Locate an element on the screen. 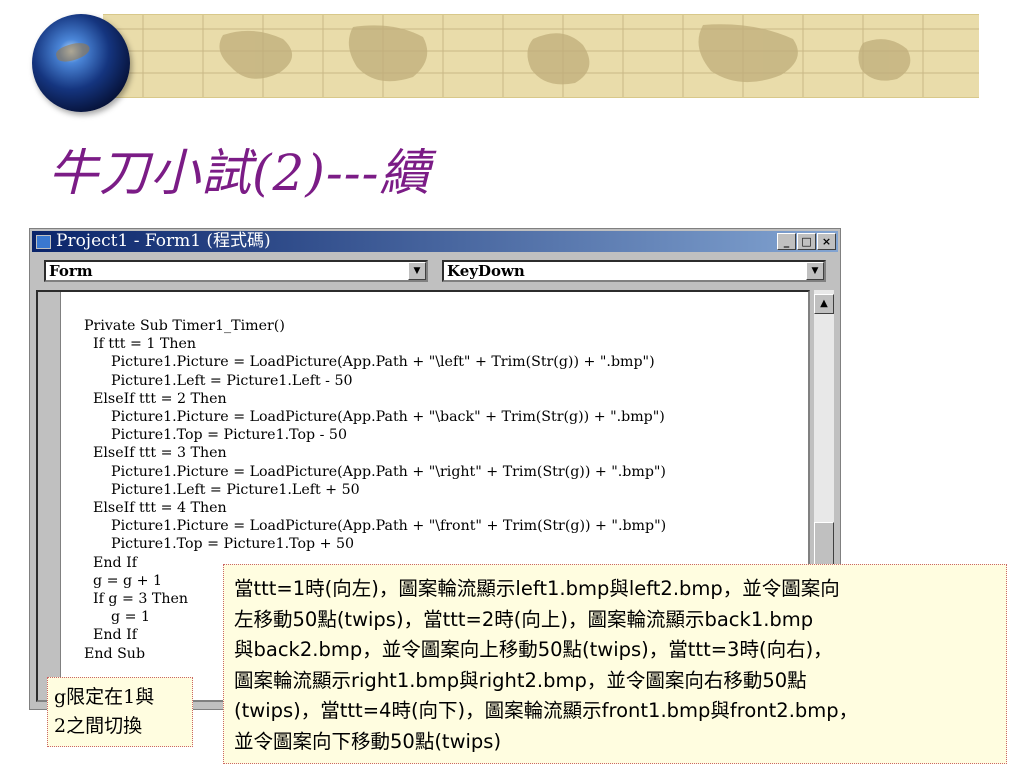 Image resolution: width=1024 pixels, height=768 pixels. code-line: Picture1.Top = Picture1.Top + 50 is located at coordinates (219, 544).